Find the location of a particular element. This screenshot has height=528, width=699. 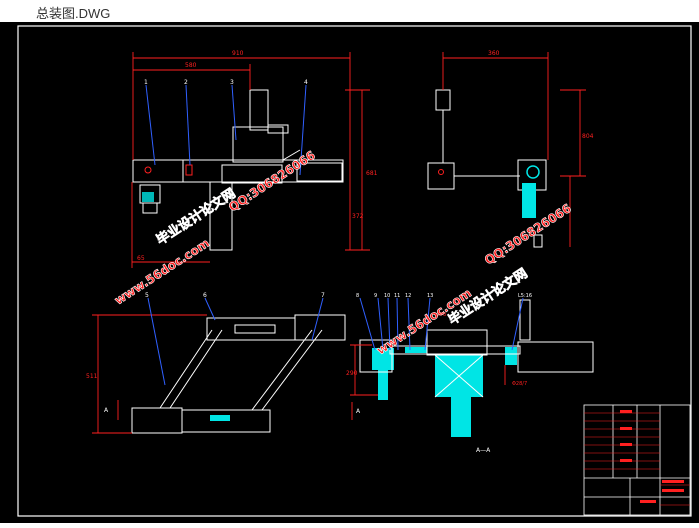

window-titlebar: 总装图.DWG is located at coordinates (349, 11).